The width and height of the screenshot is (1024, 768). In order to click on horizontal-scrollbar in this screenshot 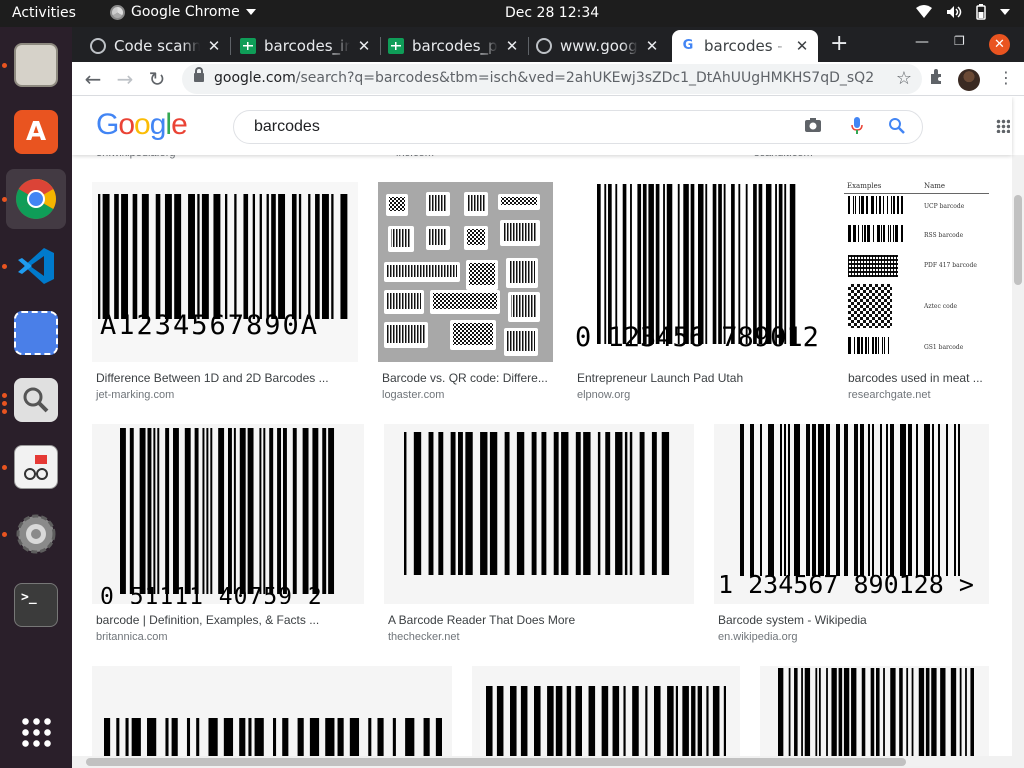, I will do `click(542, 762)`.